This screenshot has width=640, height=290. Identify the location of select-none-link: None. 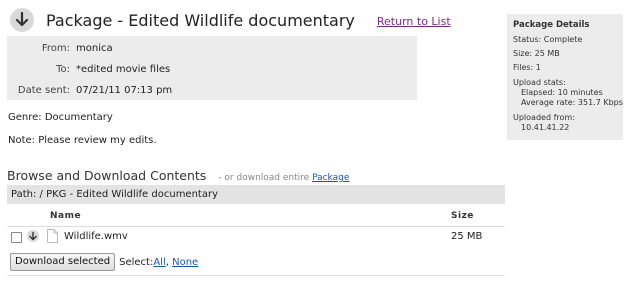
(185, 262).